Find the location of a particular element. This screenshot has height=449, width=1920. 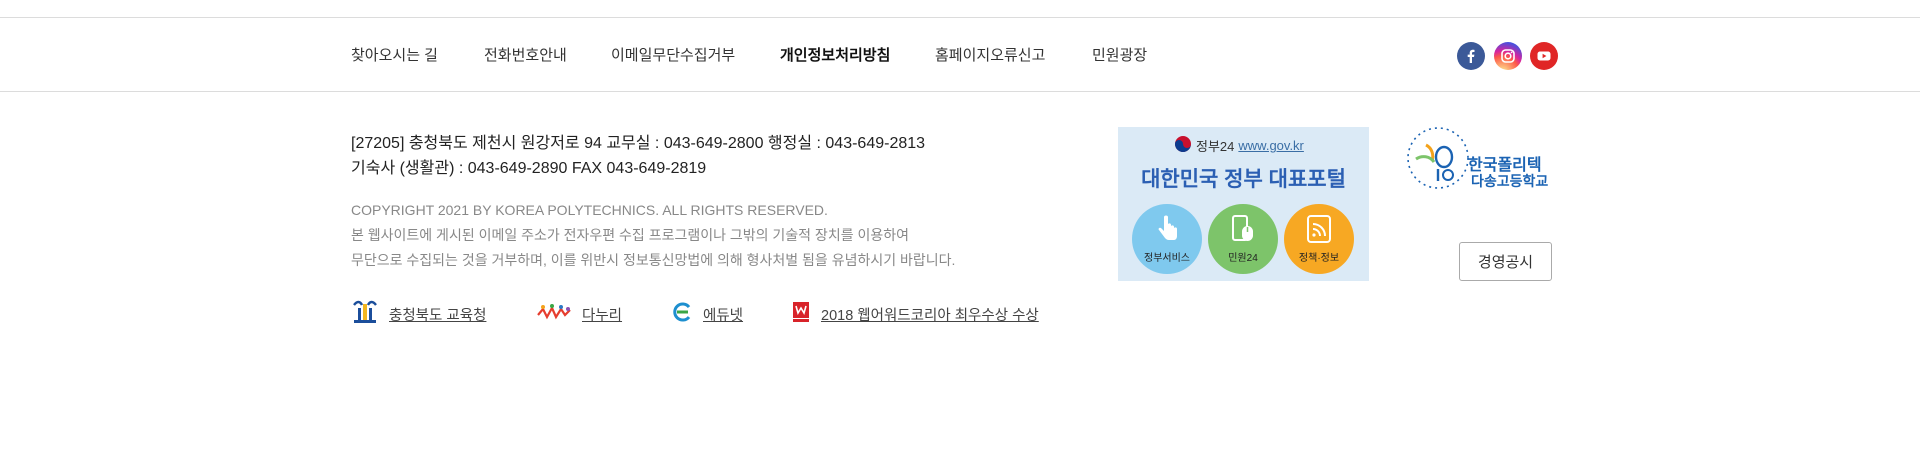

edunet-icon is located at coordinates (682, 314).